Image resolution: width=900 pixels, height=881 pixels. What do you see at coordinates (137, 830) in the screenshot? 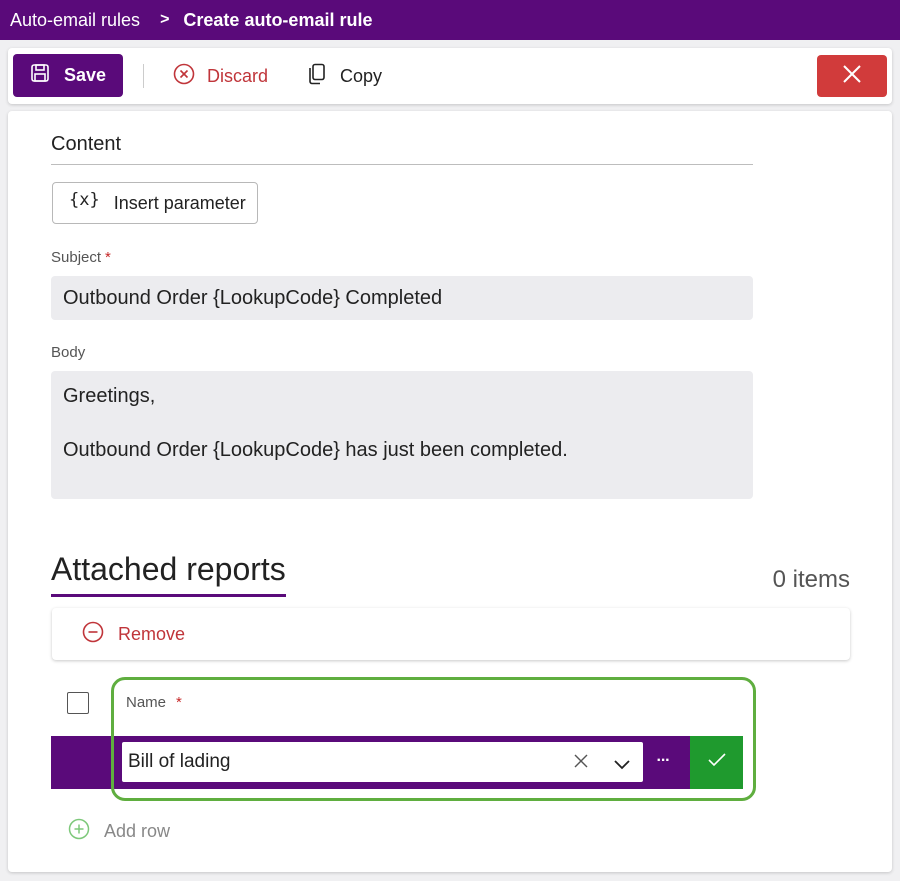
I see `add-row-label: Add row` at bounding box center [137, 830].